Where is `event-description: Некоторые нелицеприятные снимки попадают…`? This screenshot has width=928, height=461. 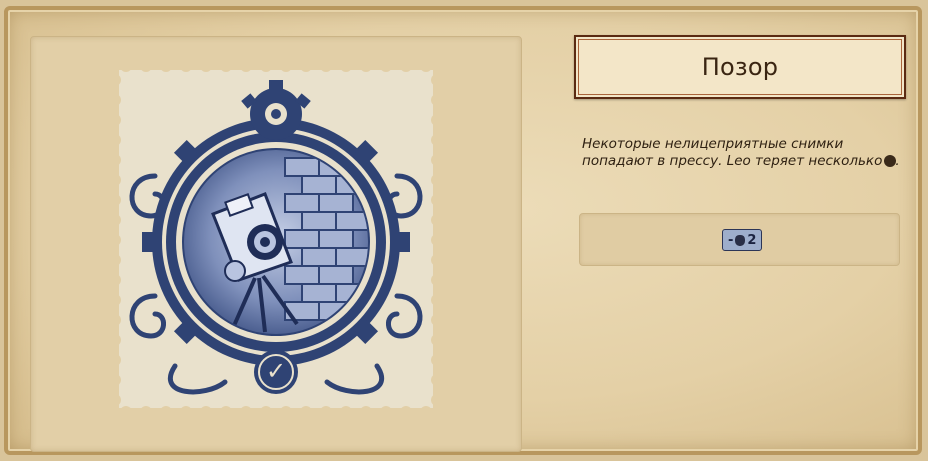
event-description: Некоторые нелицеприятные снимки попадают… is located at coordinates (742, 153).